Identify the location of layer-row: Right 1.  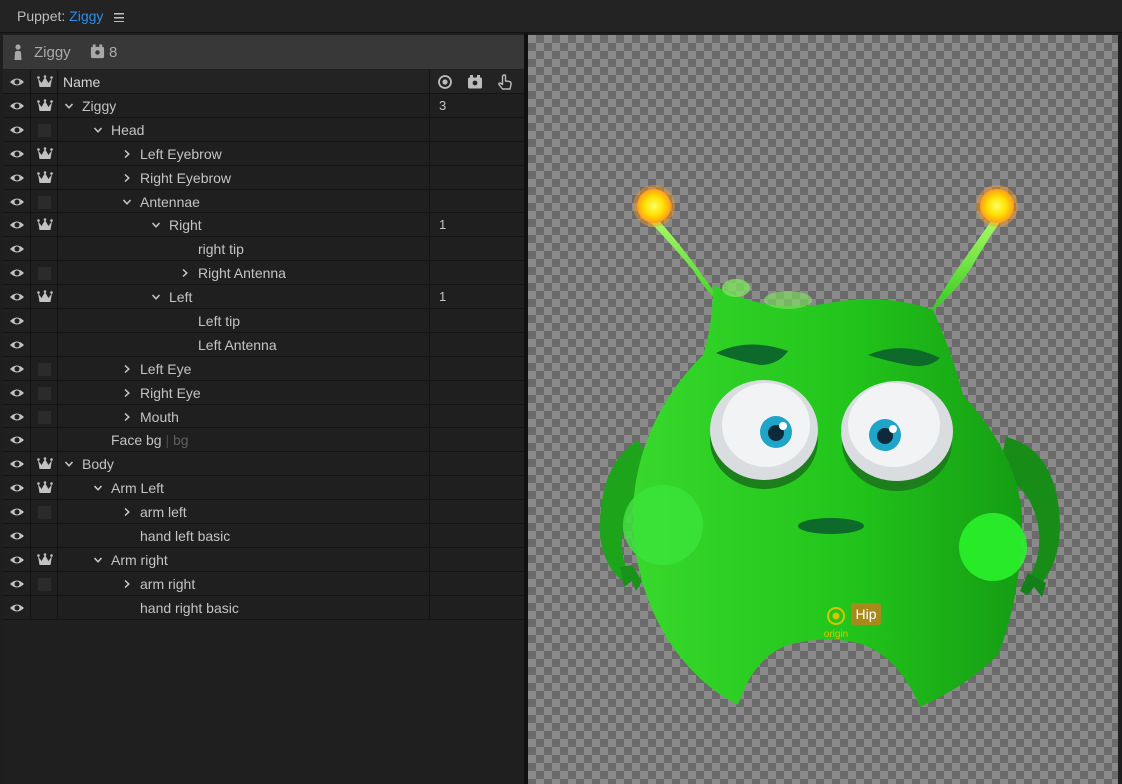
(263, 225).